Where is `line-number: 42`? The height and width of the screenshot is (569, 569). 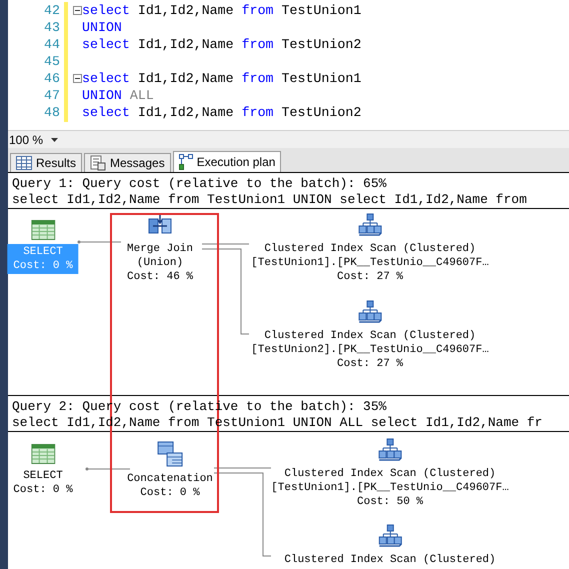
line-number: 42 is located at coordinates (52, 10).